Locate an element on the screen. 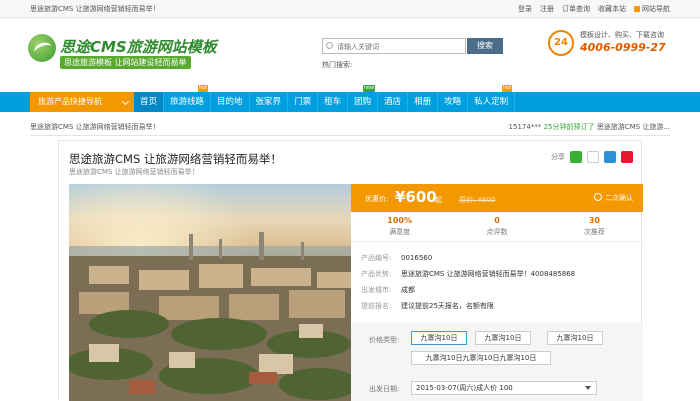 This screenshot has height=401, width=700. stats-row: 100% 满意度 0 点评数 30 次推荐 is located at coordinates (497, 227).